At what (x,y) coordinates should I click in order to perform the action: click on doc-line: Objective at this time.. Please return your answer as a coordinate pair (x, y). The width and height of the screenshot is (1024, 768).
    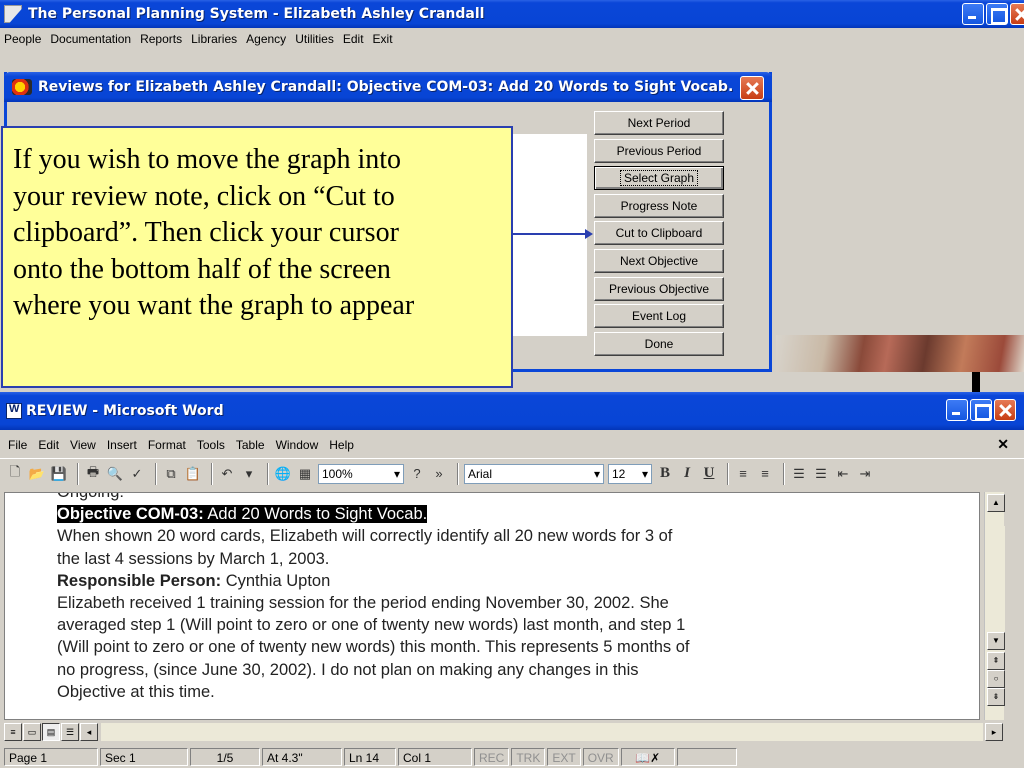
    Looking at the image, I should click on (136, 691).